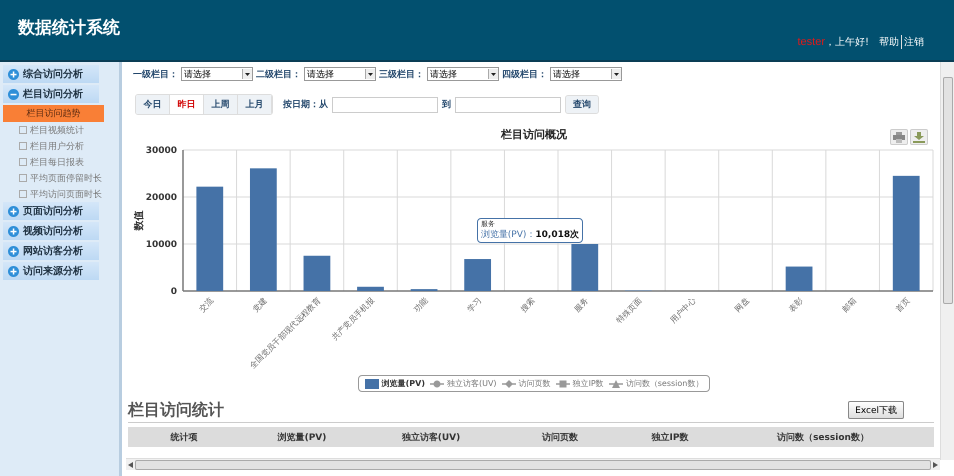 The width and height of the screenshot is (954, 476). Describe the element at coordinates (919, 137) in the screenshot. I see `download-icon` at that location.